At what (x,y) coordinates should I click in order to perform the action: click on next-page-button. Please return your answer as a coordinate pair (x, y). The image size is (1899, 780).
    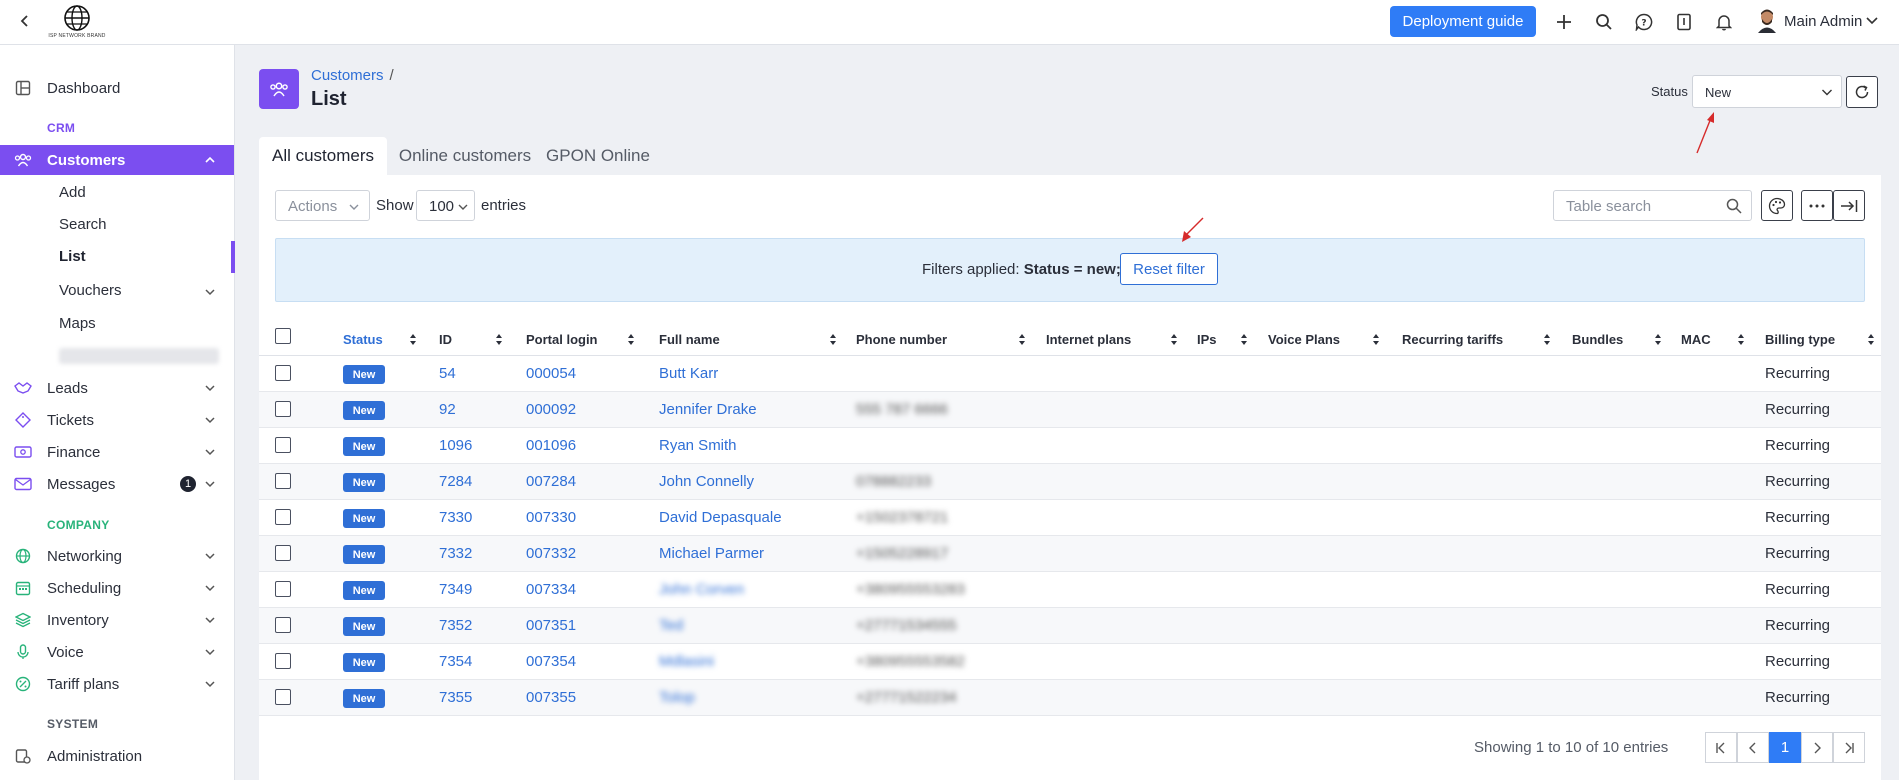
    Looking at the image, I should click on (1817, 747).